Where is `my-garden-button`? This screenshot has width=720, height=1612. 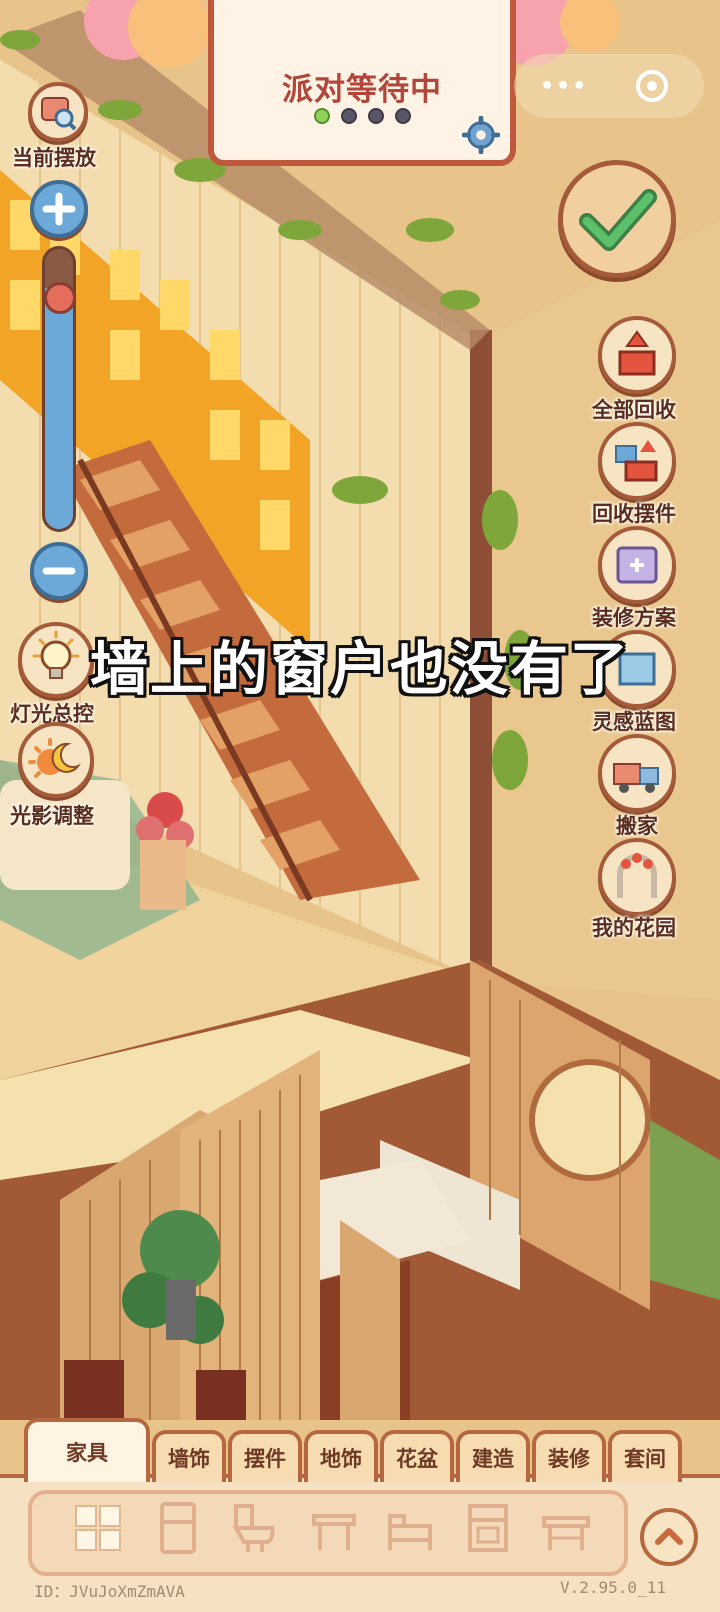
my-garden-button is located at coordinates (637, 877).